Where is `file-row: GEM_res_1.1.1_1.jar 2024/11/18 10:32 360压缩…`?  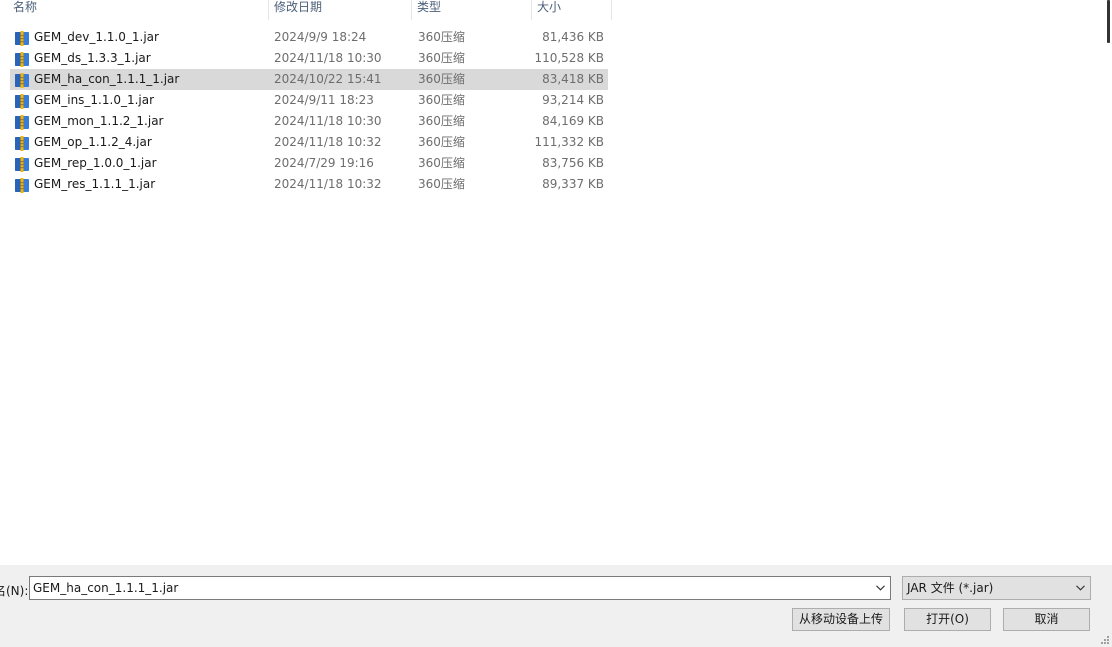 file-row: GEM_res_1.1.1_1.jar 2024/11/18 10:32 360压缩… is located at coordinates (309, 184).